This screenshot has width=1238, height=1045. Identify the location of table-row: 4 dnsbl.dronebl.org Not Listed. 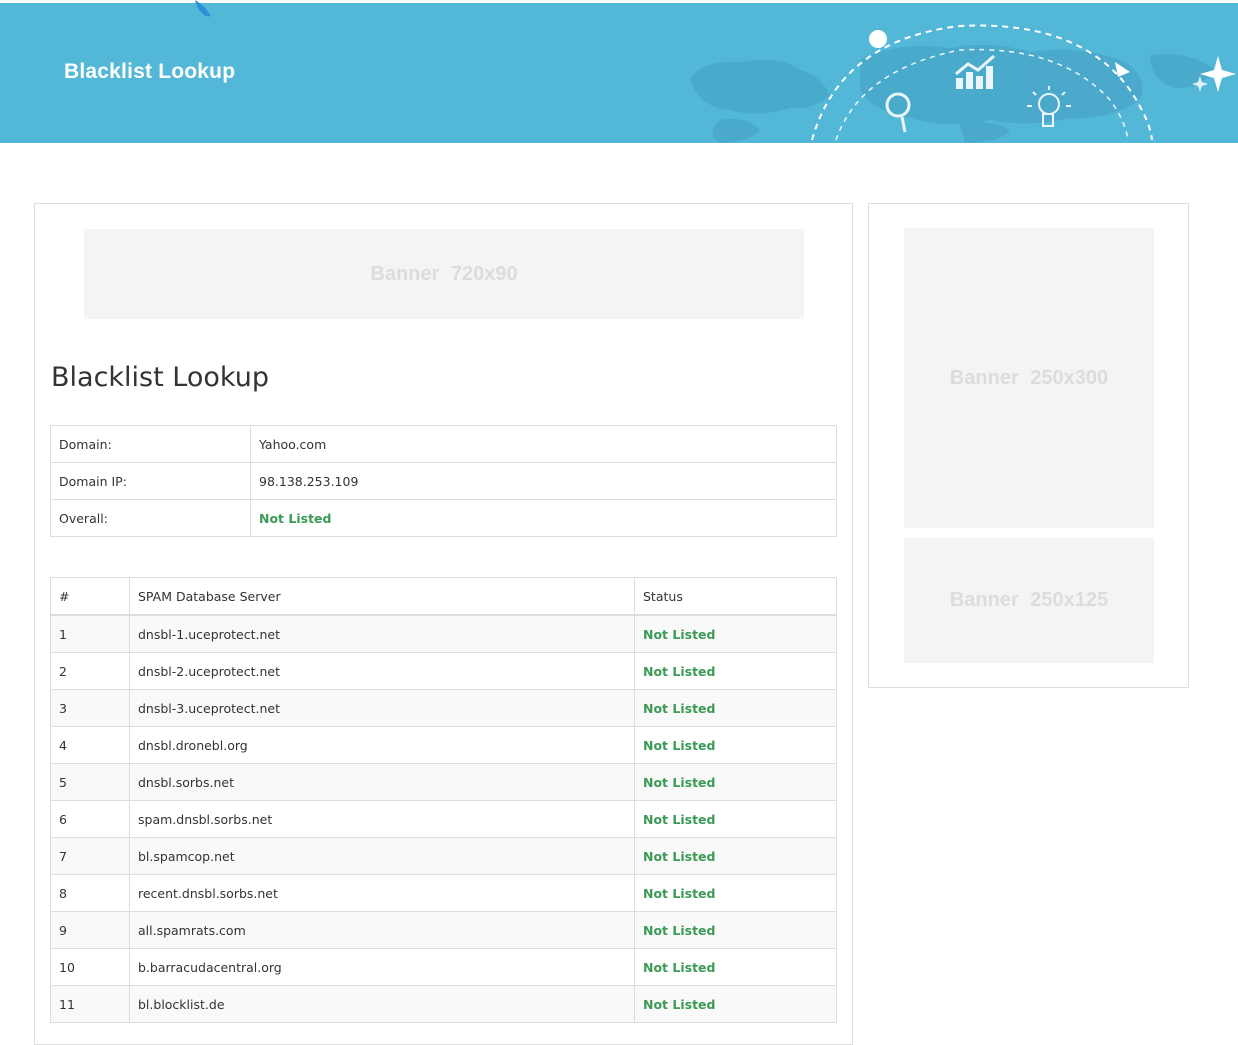
(443, 745).